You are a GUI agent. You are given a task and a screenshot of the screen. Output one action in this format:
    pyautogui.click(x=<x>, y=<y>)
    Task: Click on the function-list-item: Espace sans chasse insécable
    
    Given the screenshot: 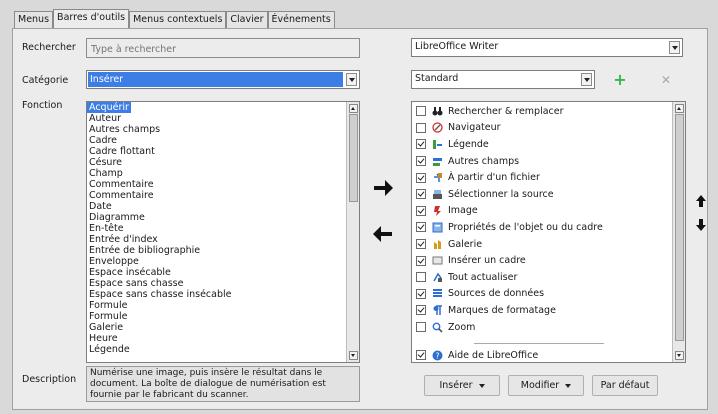 What is the action you would take?
    pyautogui.click(x=223, y=294)
    